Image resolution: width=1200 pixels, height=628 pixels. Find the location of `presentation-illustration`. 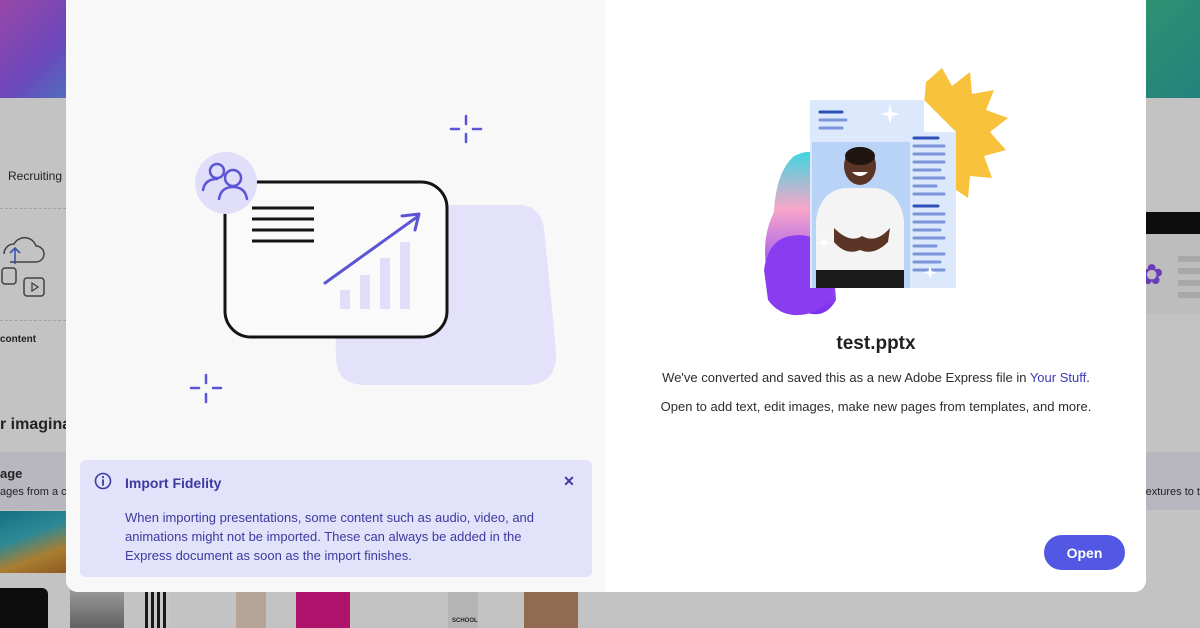

presentation-illustration is located at coordinates (373, 259).